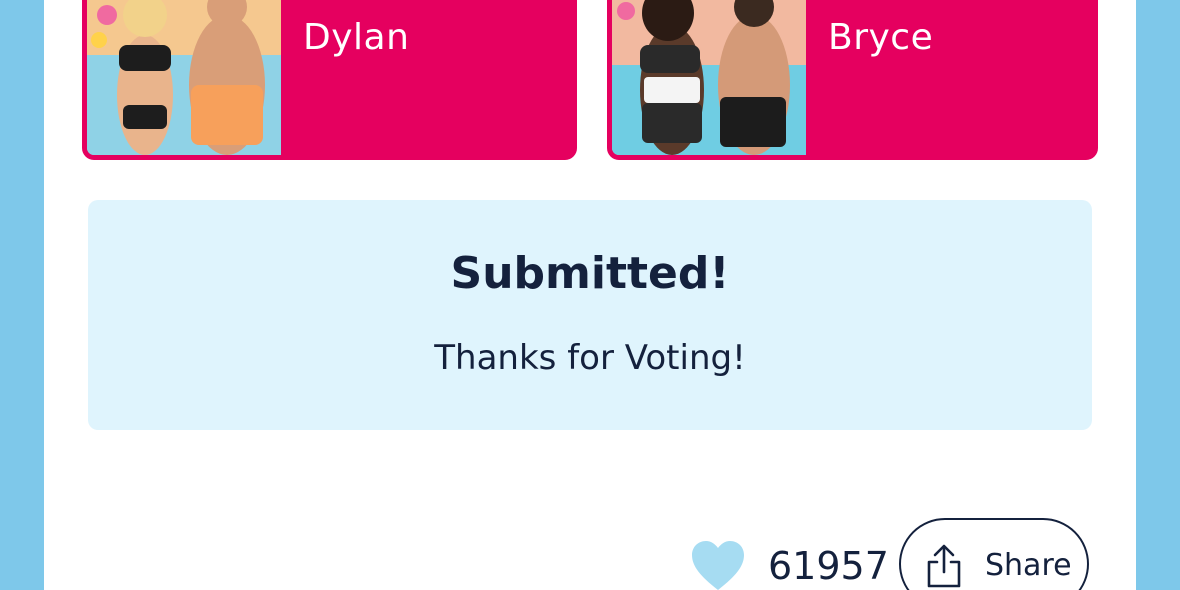 The image size is (1180, 590). What do you see at coordinates (329, 80) in the screenshot?
I see `couple-card-dylan: Dylan` at bounding box center [329, 80].